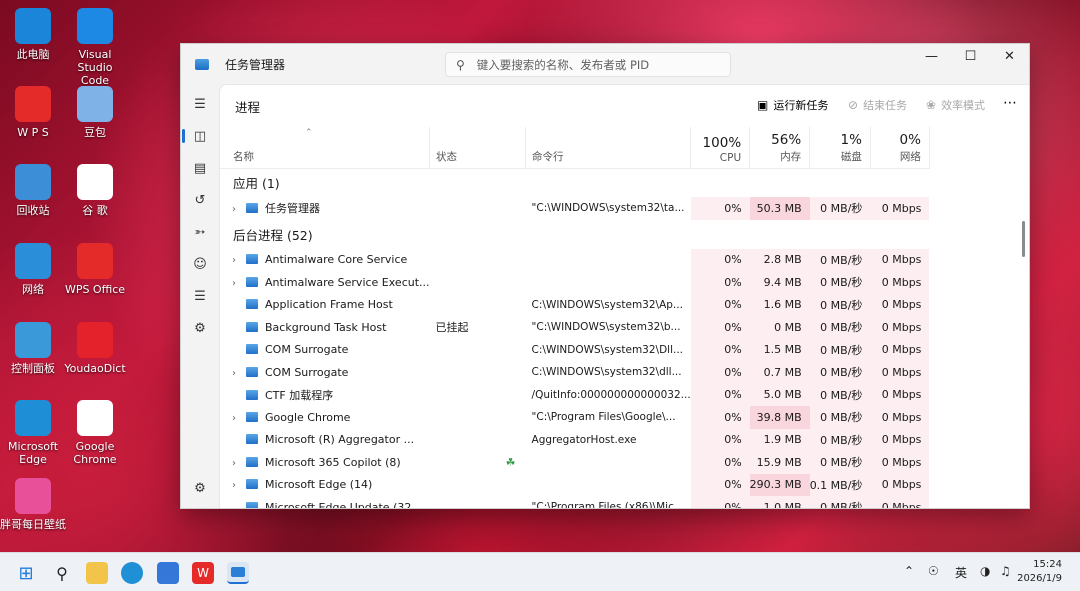 The height and width of the screenshot is (591, 1080). What do you see at coordinates (95, 47) in the screenshot?
I see `desktop-icon: Visual Studio Code` at bounding box center [95, 47].